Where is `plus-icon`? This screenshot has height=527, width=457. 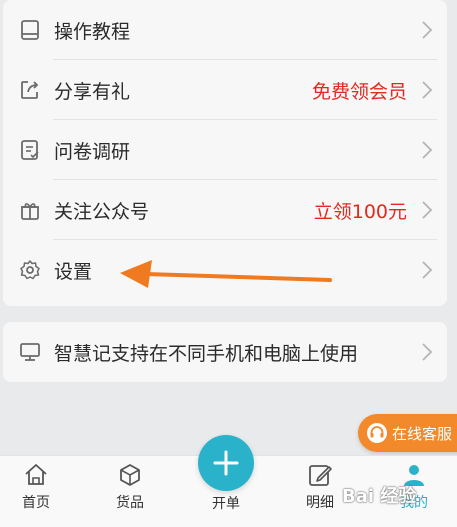 plus-icon is located at coordinates (226, 463).